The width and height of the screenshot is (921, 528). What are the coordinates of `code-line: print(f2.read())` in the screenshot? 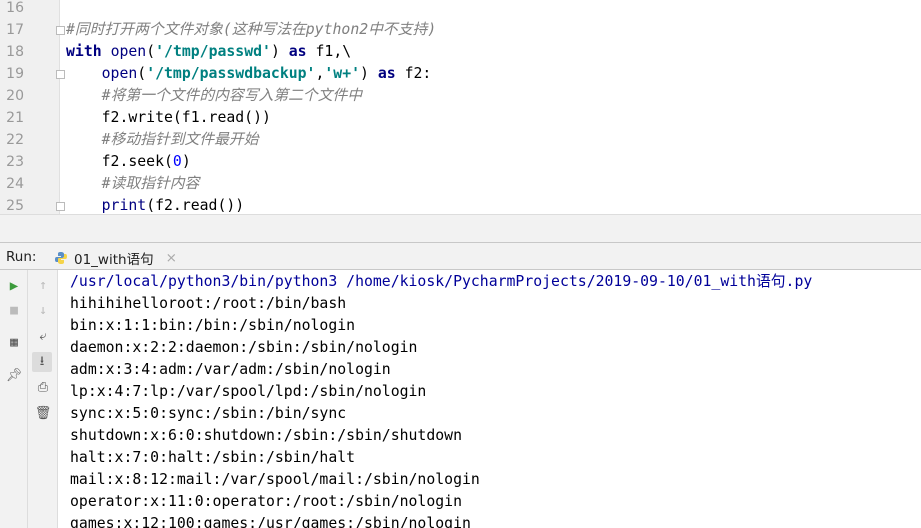 It's located at (155, 204).